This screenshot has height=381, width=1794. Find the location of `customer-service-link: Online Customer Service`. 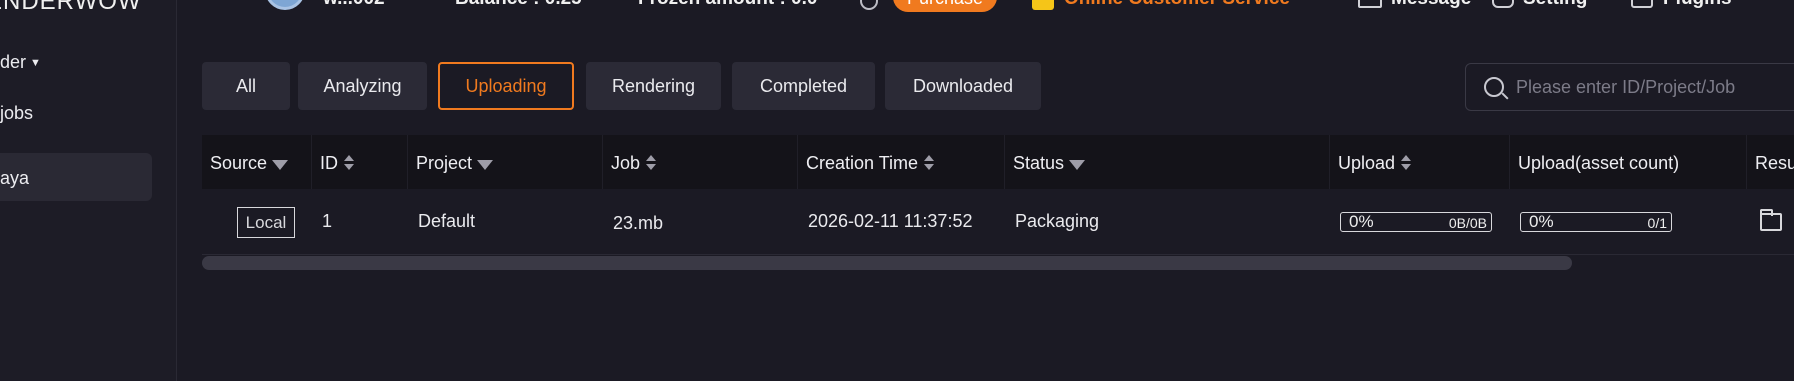

customer-service-link: Online Customer Service is located at coordinates (1177, 5).